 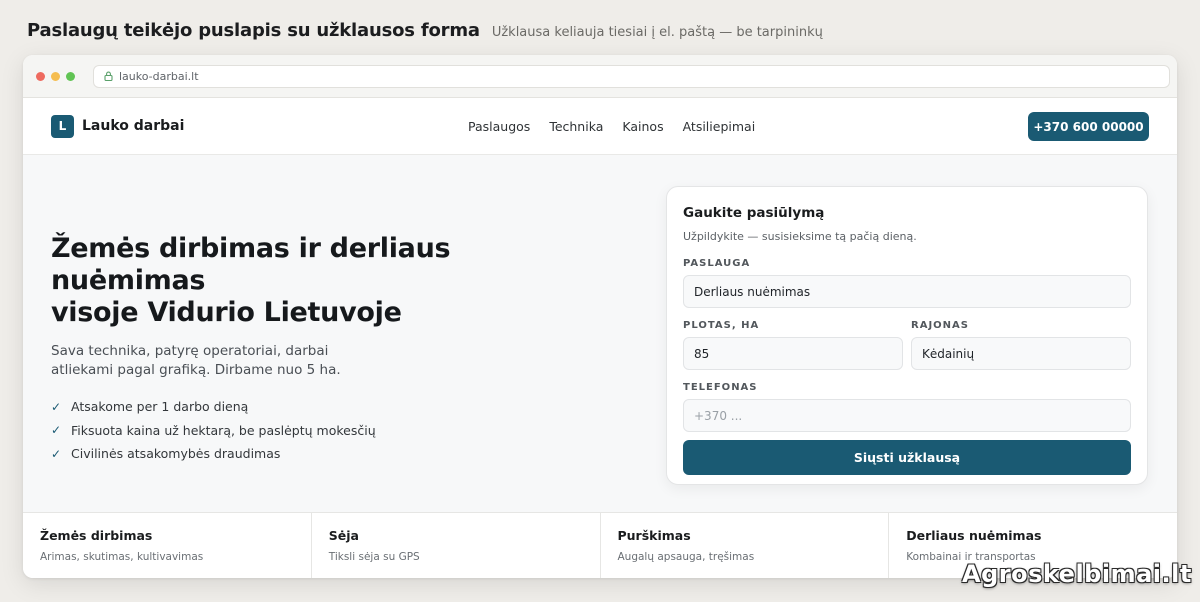 I want to click on lock-icon, so click(x=108, y=76).